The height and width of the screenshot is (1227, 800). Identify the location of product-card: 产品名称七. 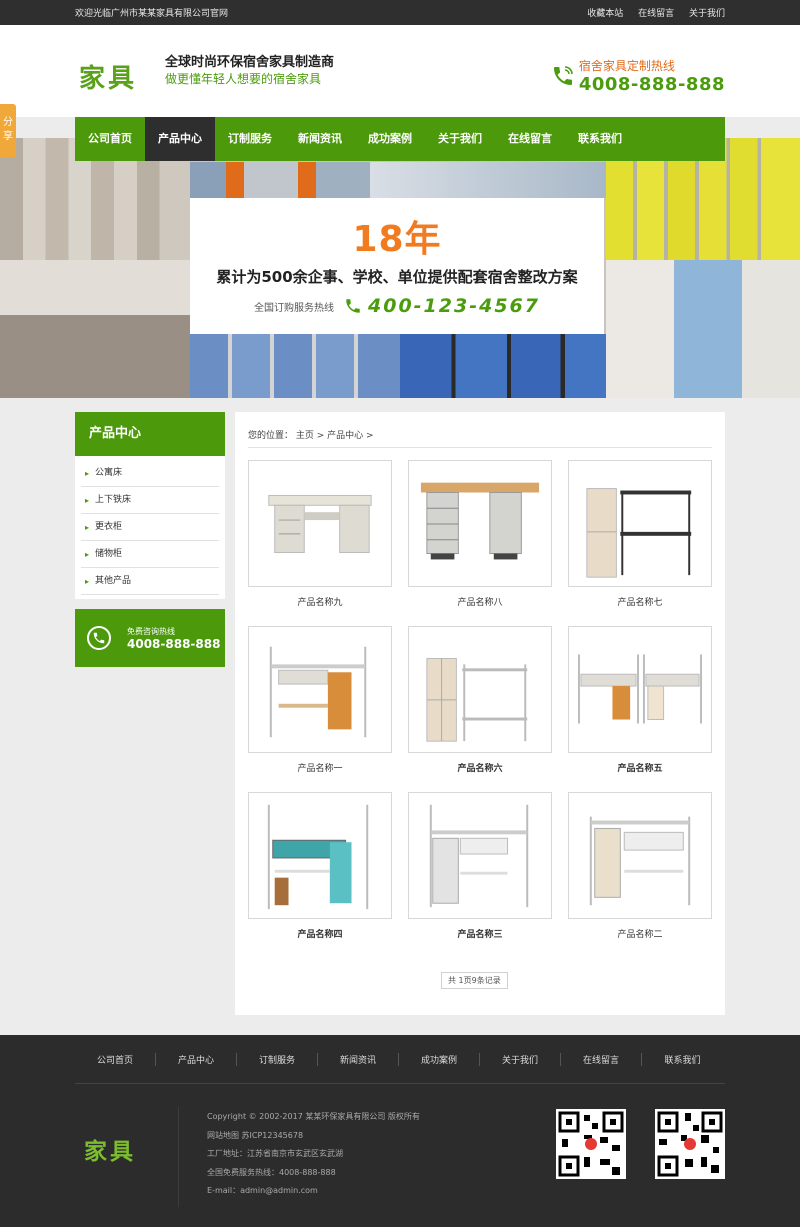
(640, 534).